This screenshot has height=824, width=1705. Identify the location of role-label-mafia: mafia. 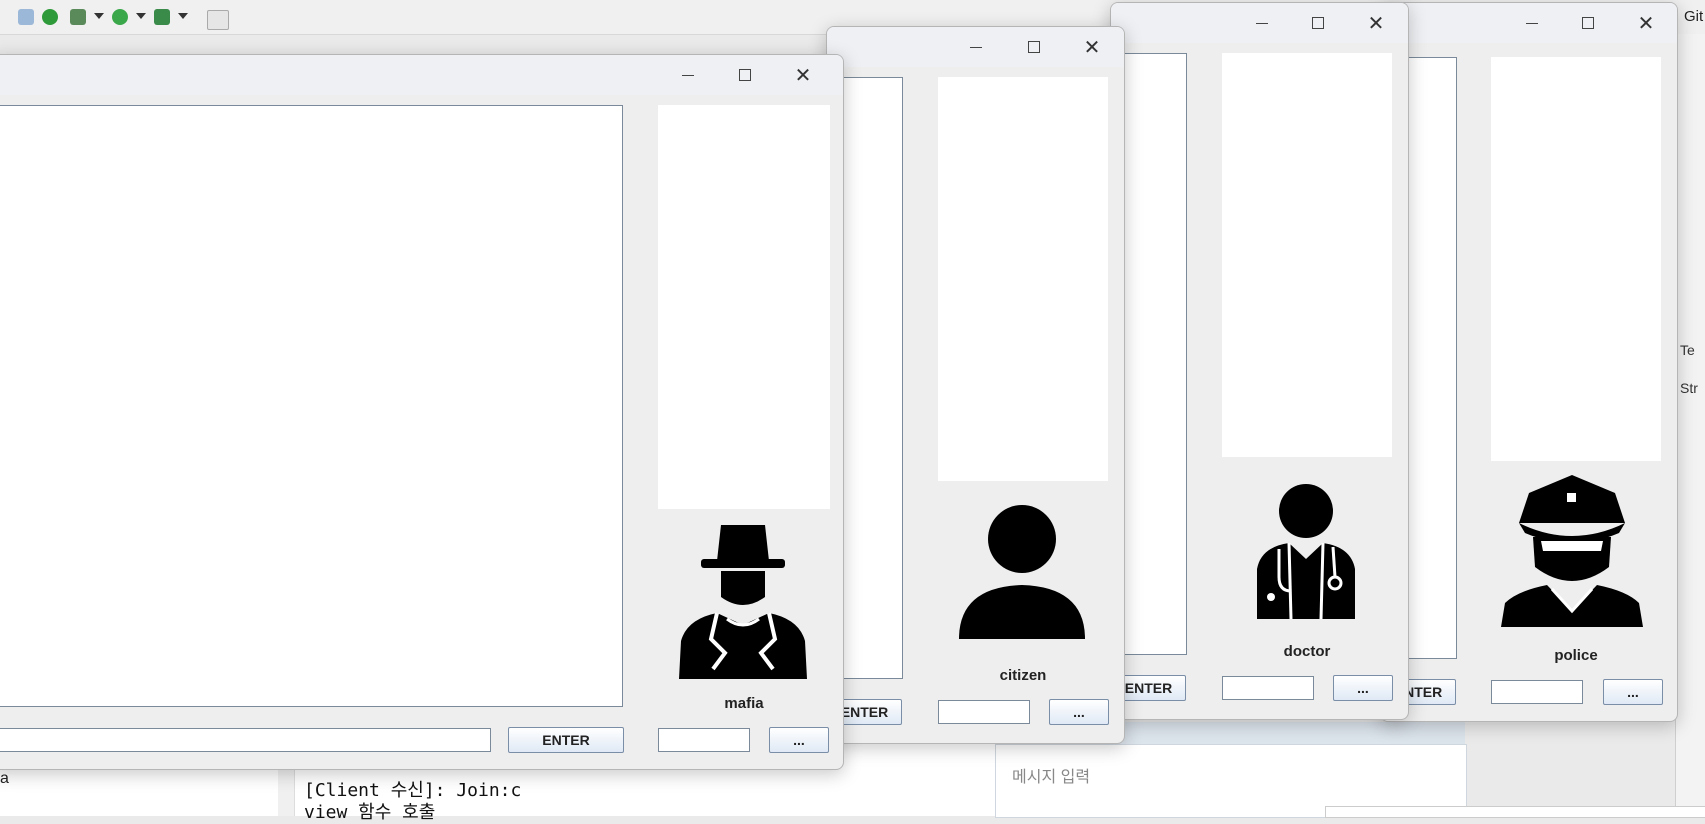
(744, 703).